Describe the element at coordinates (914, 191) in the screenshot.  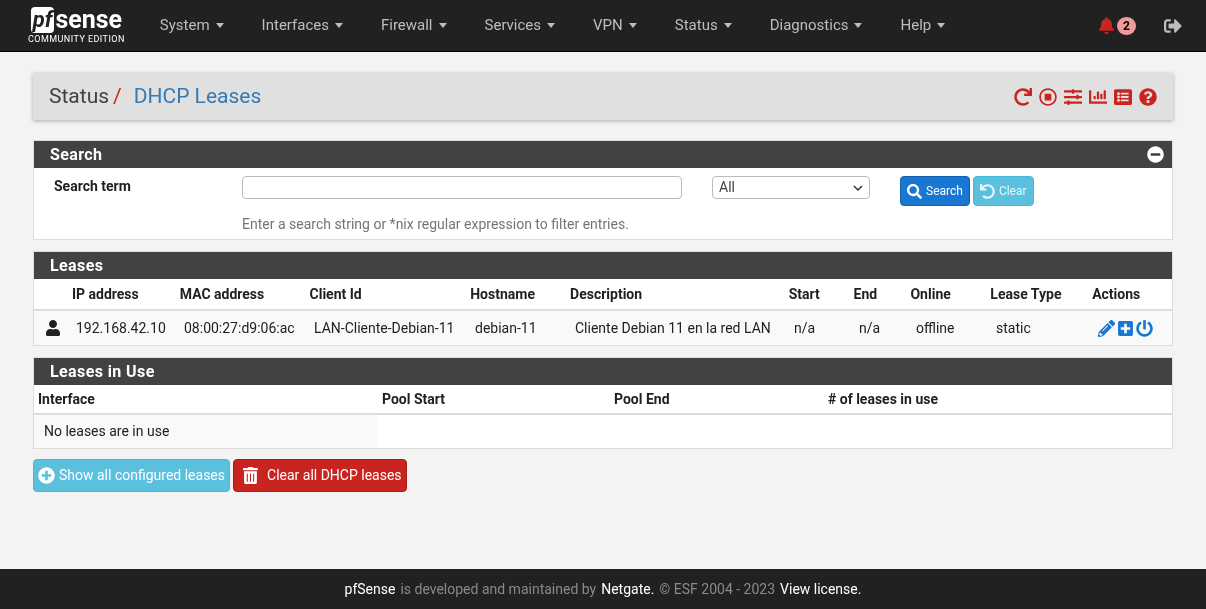
I see `search-icon` at that location.